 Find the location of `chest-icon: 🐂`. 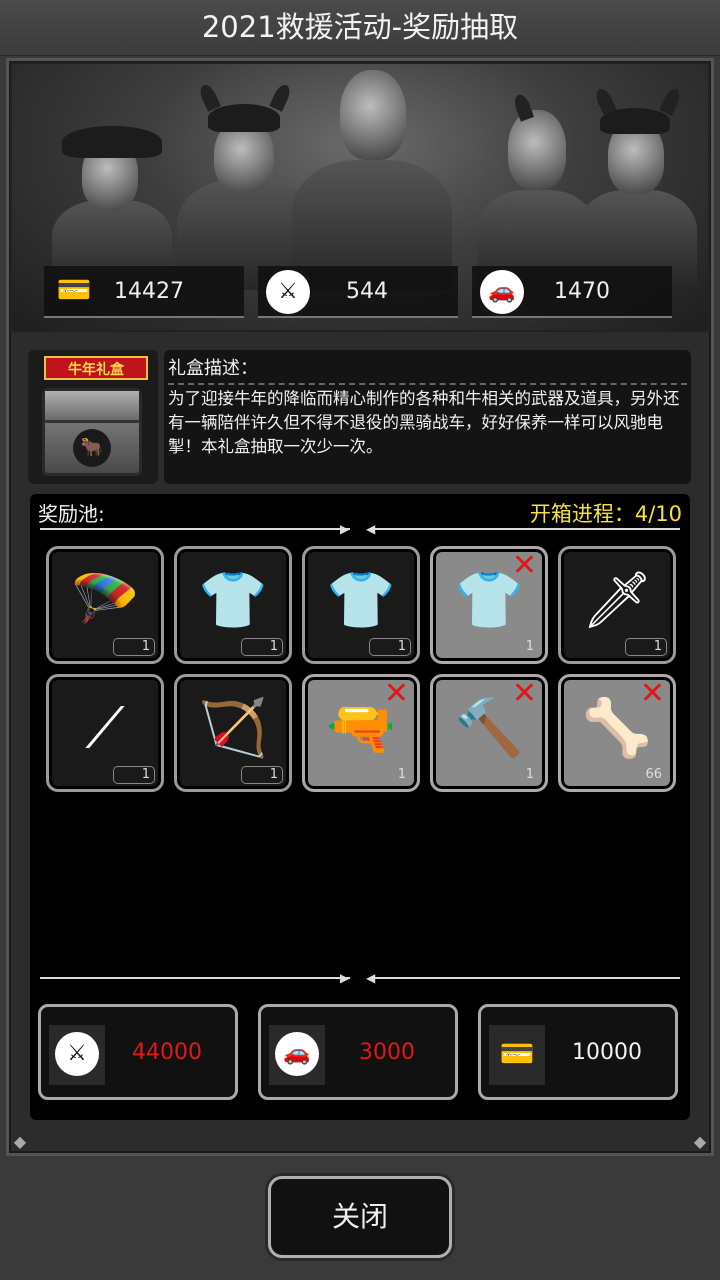

chest-icon: 🐂 is located at coordinates (92, 432).